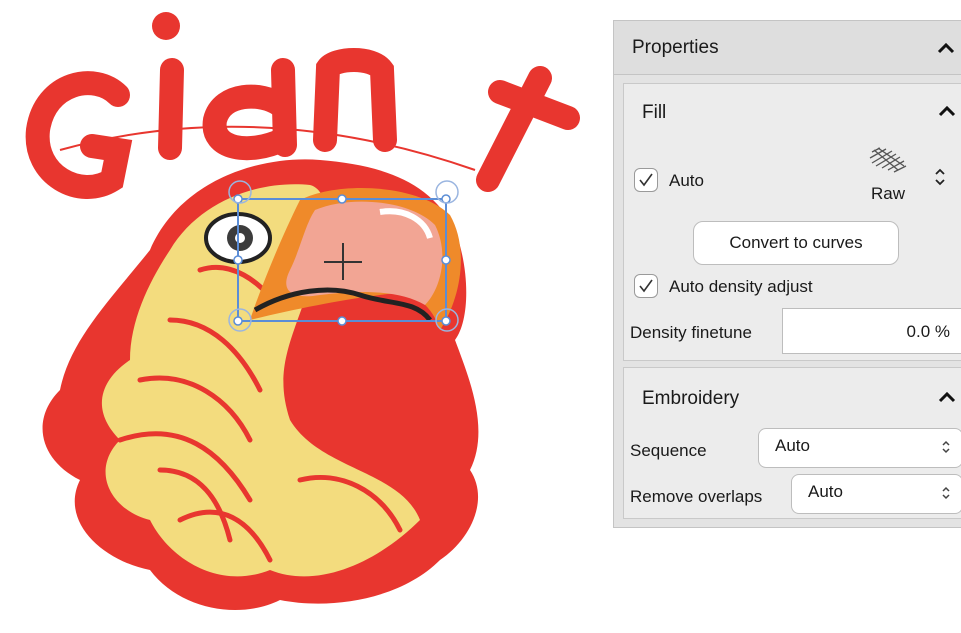 This screenshot has width=961, height=633. What do you see at coordinates (646, 286) in the screenshot?
I see `auto-density-checkbox` at bounding box center [646, 286].